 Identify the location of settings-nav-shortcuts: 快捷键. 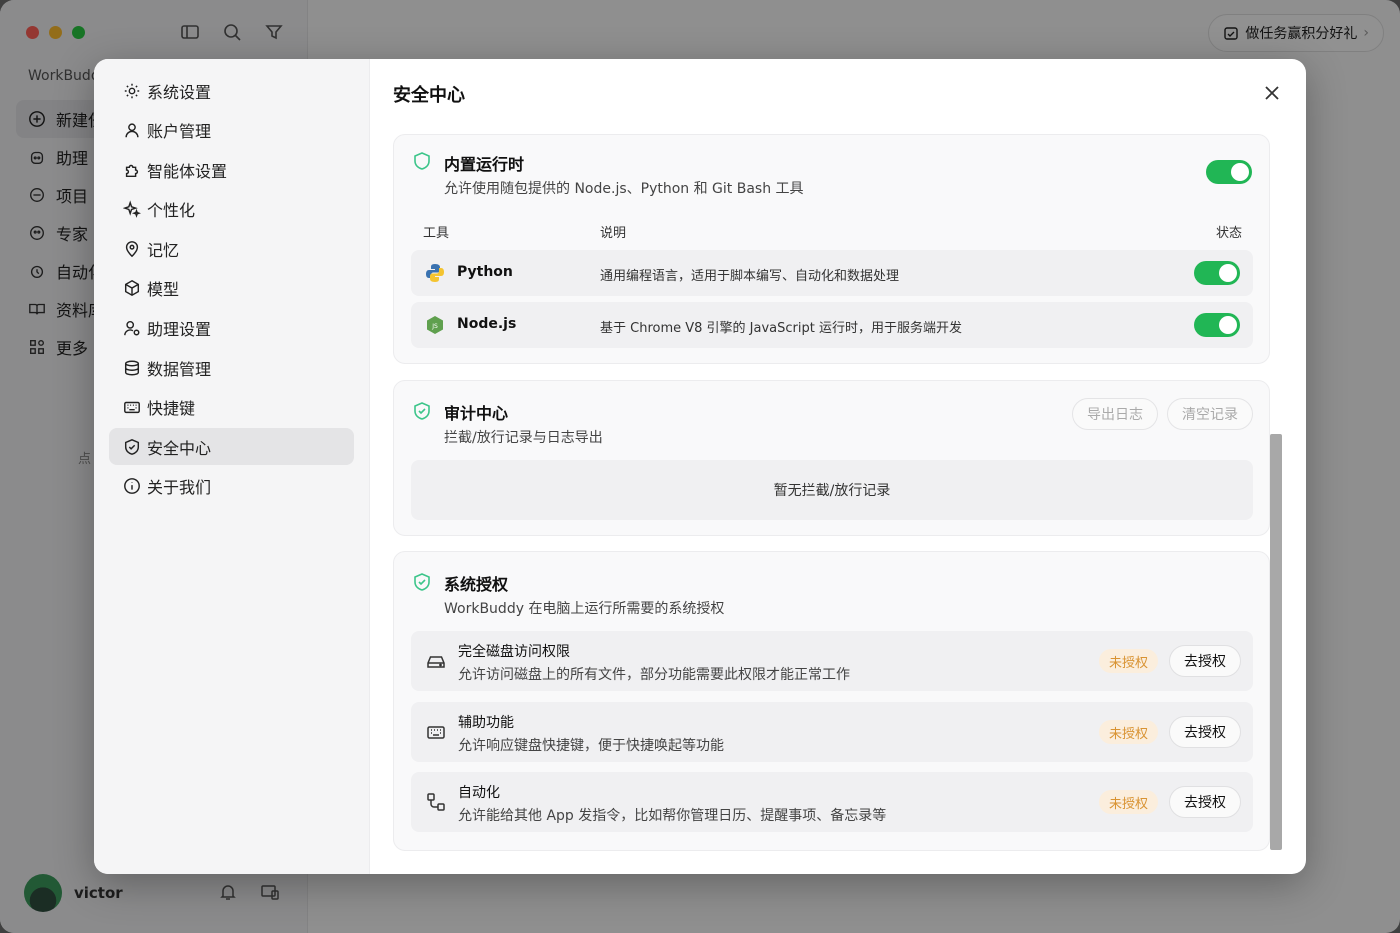
(231, 407).